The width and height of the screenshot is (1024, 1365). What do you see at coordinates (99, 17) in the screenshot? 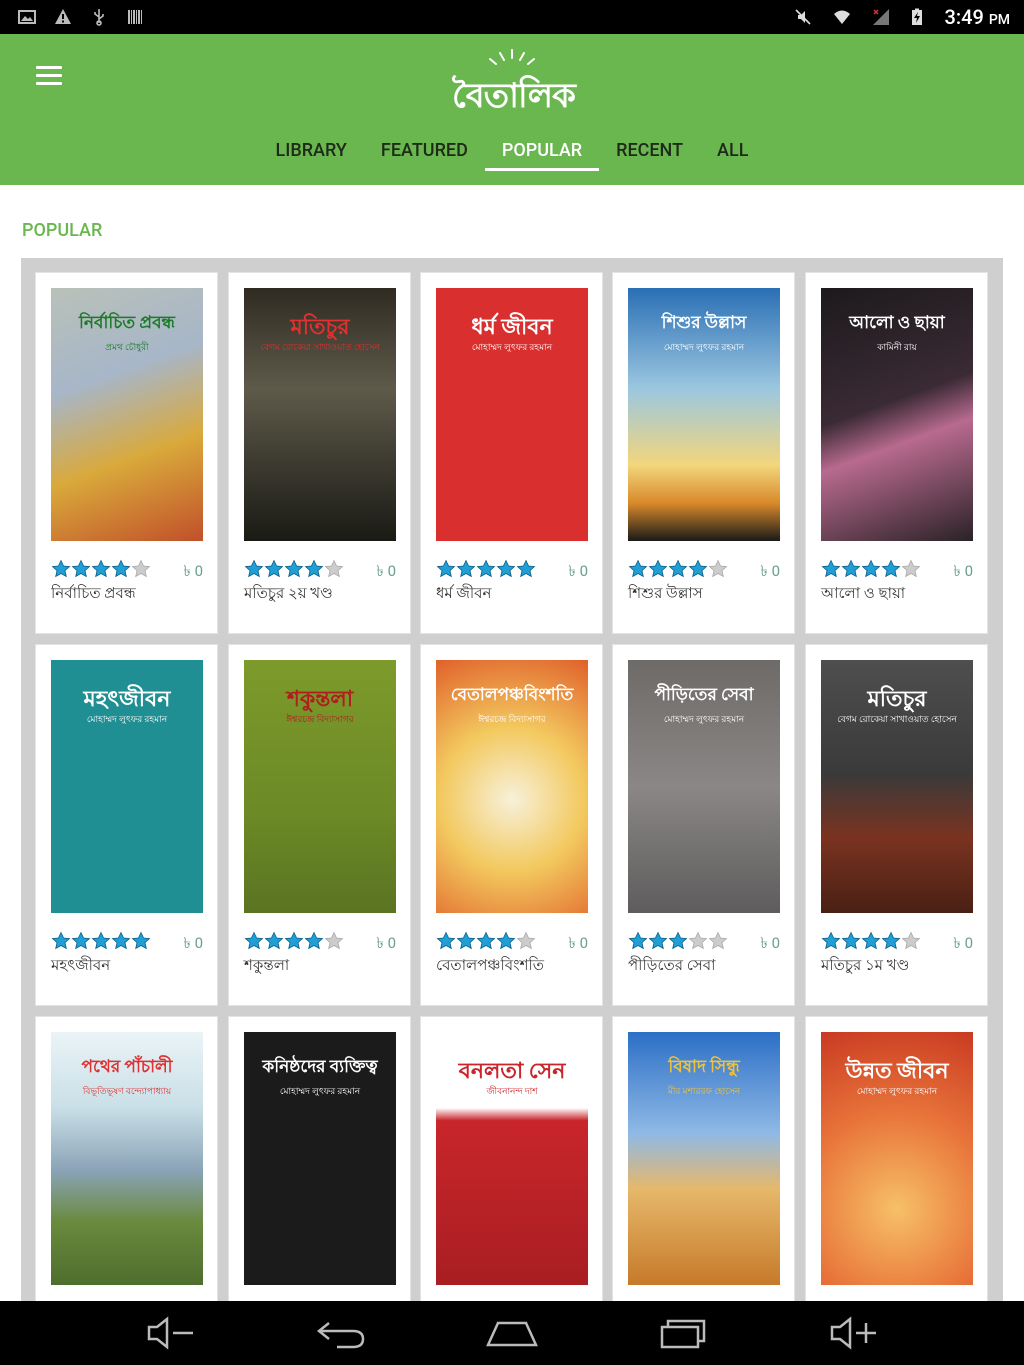
I see `usb-icon` at bounding box center [99, 17].